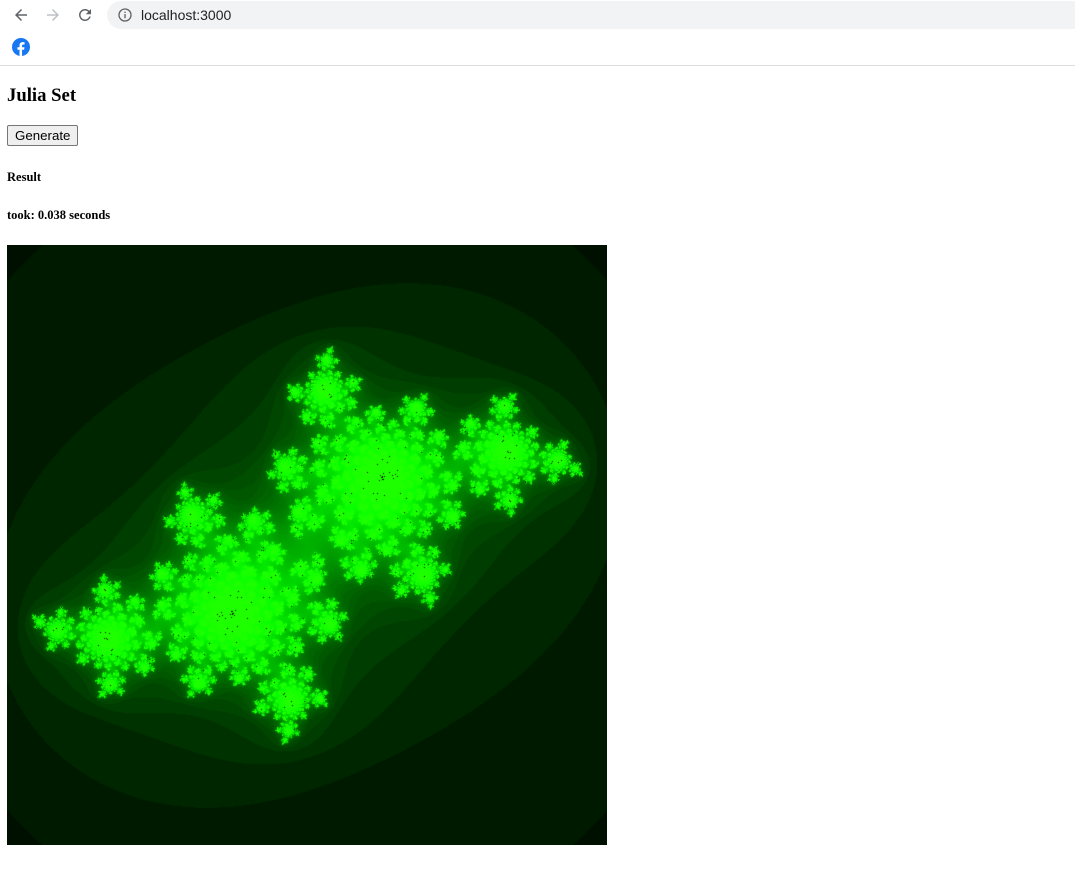 Image resolution: width=1075 pixels, height=872 pixels. Describe the element at coordinates (591, 15) in the screenshot. I see `address-bar: localhost:3000` at that location.